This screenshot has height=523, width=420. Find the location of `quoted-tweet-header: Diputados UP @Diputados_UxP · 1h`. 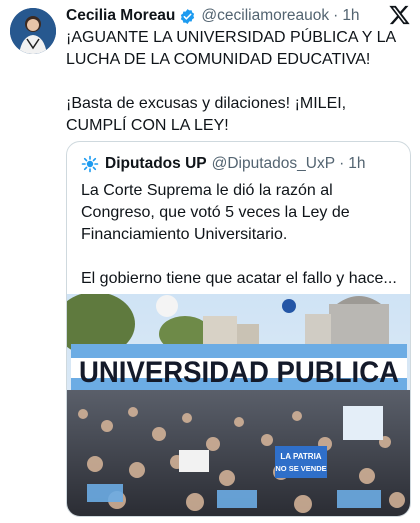

quoted-tweet-header: Diputados UP @Diputados_UxP · 1h is located at coordinates (223, 164).